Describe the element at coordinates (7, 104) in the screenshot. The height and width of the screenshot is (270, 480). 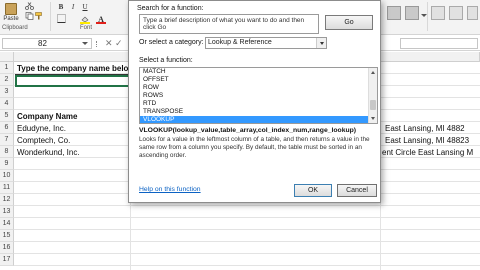
I see `row-header: 4` at that location.